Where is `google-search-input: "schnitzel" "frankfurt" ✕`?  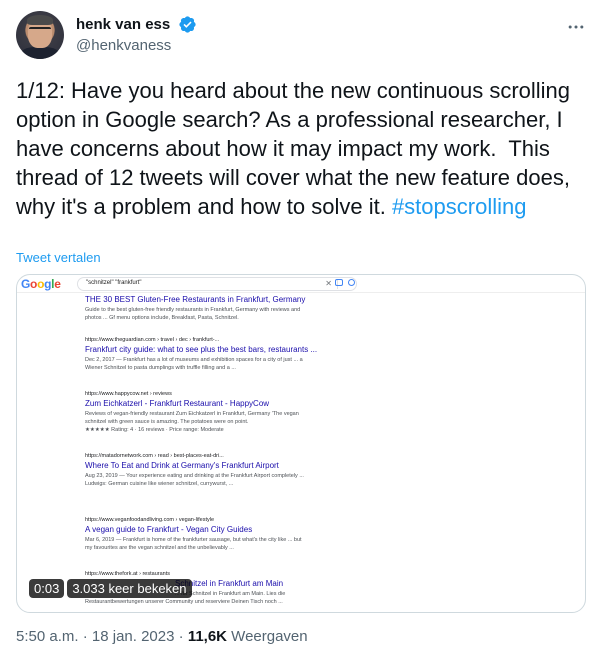
google-search-input: "schnitzel" "frankfurt" ✕ is located at coordinates (217, 284).